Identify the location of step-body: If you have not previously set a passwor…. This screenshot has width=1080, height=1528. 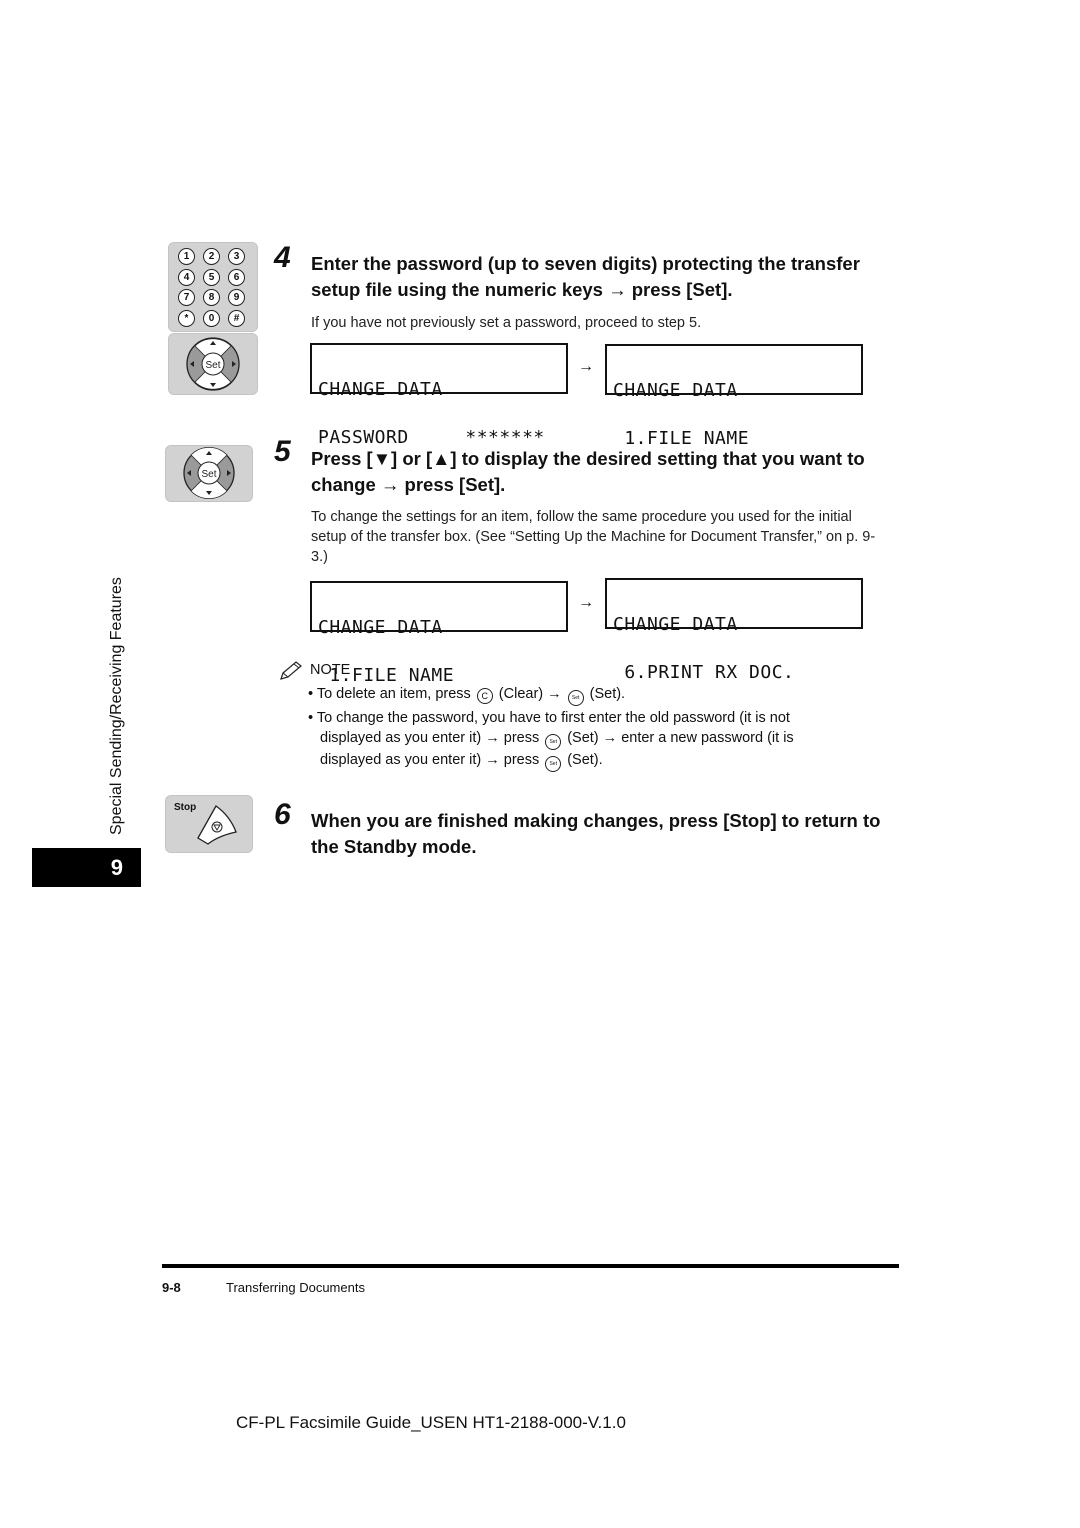
(506, 323).